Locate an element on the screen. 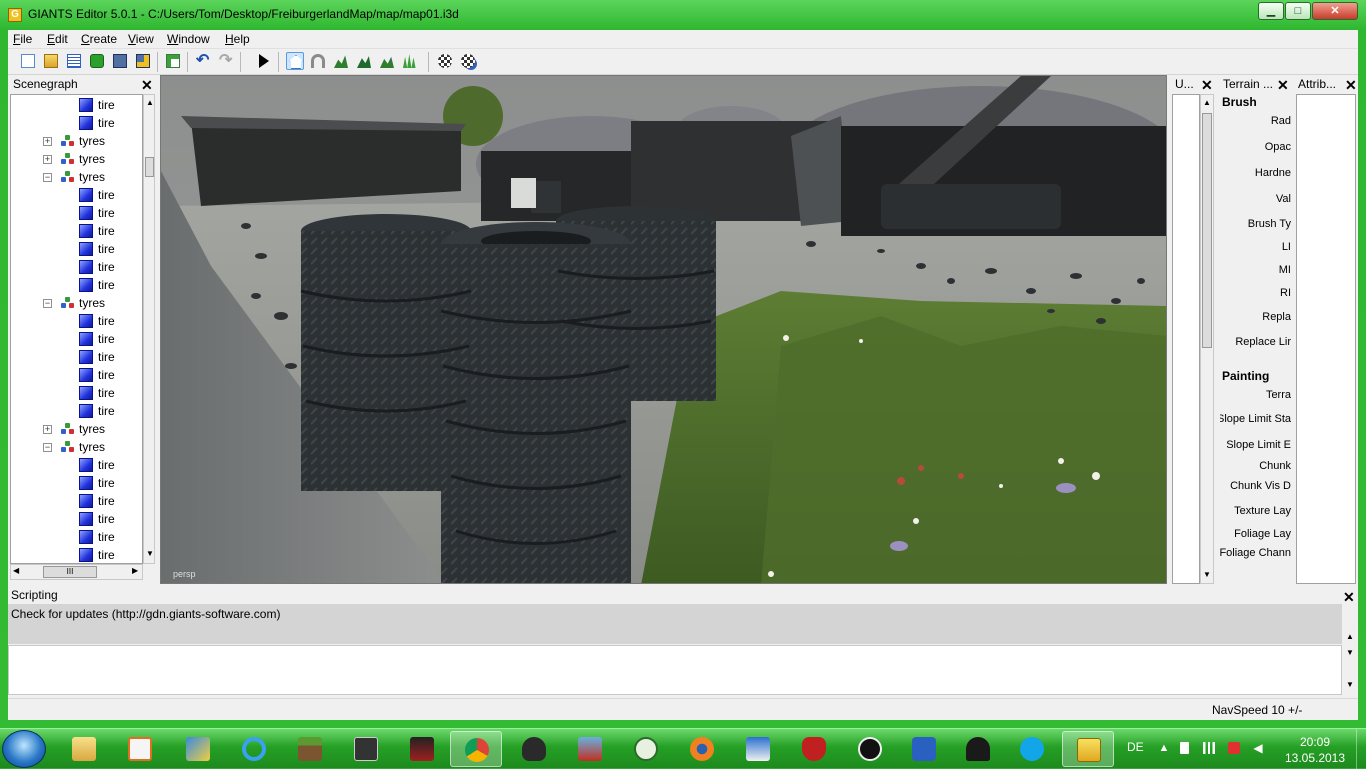 The image size is (1366, 769). taskbar-app-paint is located at coordinates (198, 749).